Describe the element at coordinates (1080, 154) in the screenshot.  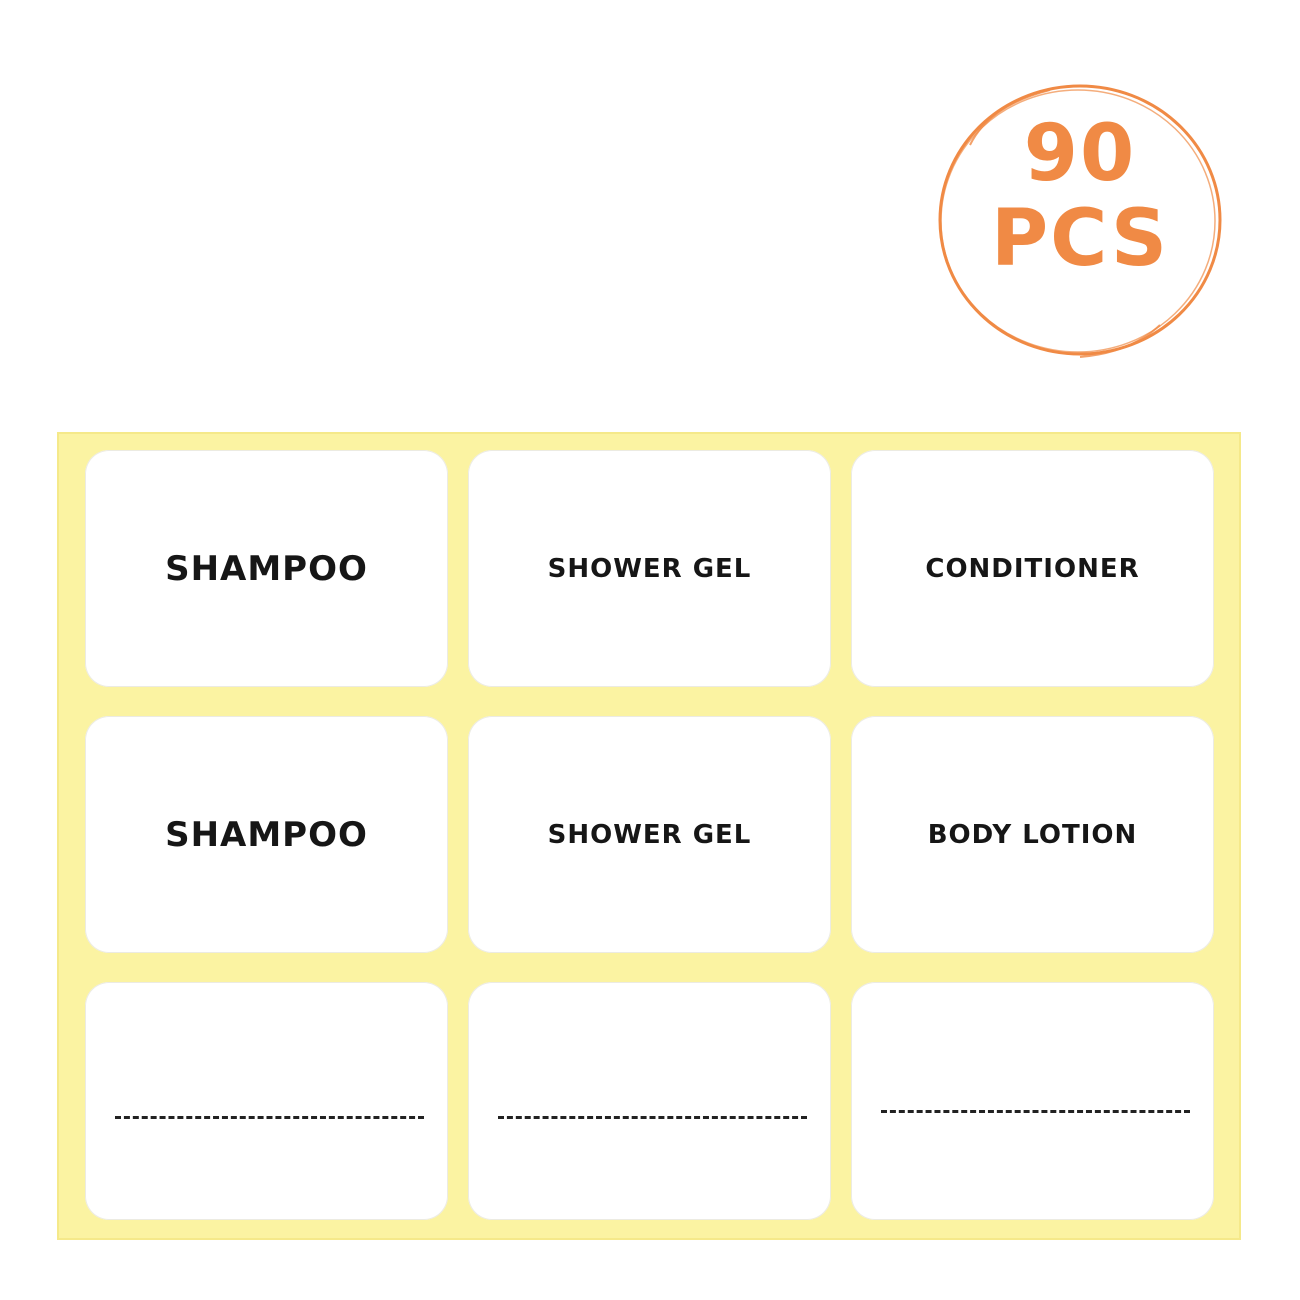
I see `badge-count: 90` at that location.